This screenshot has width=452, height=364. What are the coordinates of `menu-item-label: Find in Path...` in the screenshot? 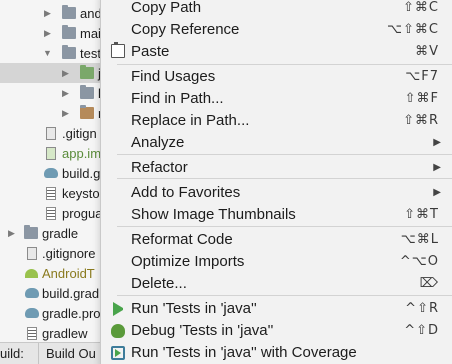 It's located at (177, 98).